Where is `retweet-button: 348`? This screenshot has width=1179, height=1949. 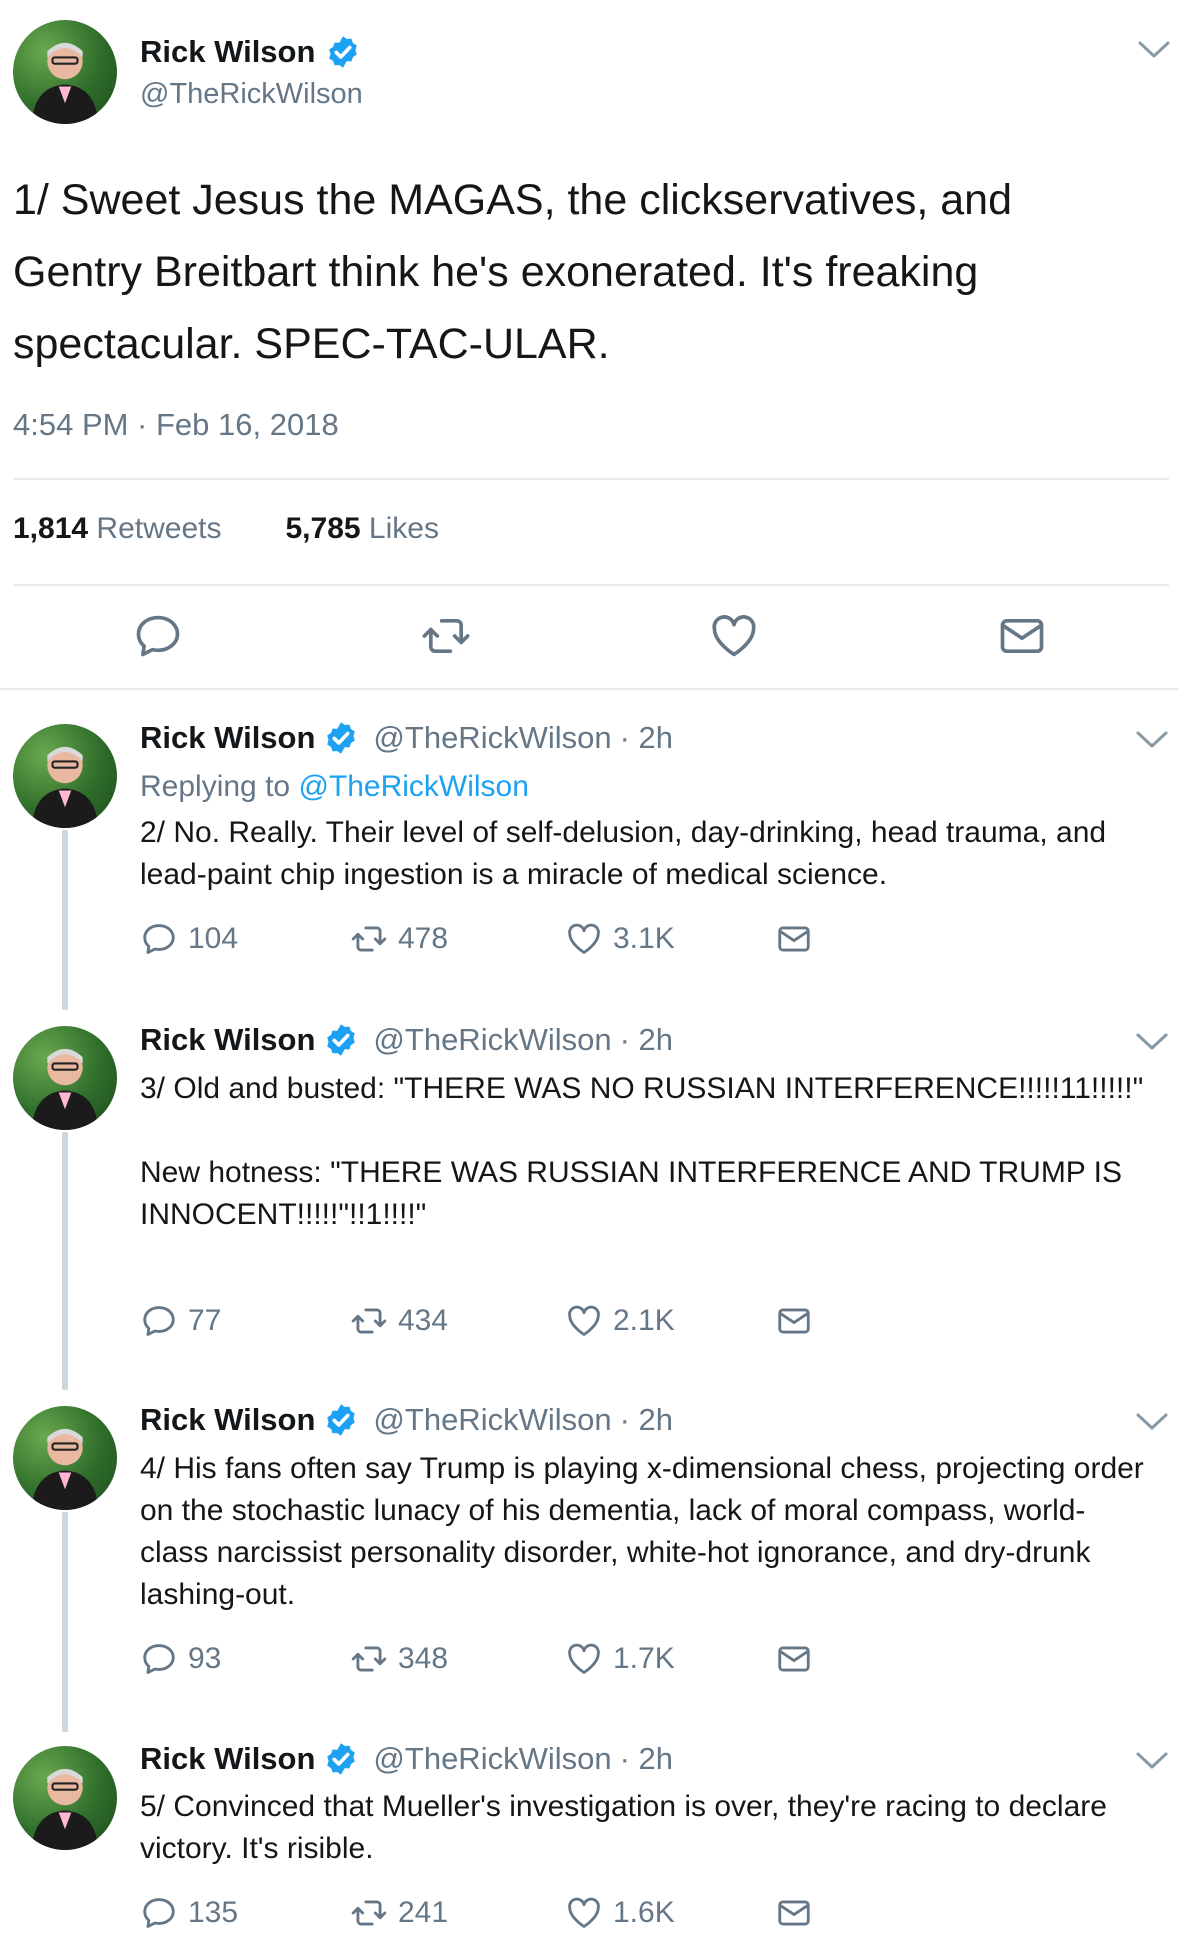 retweet-button: 348 is located at coordinates (399, 1659).